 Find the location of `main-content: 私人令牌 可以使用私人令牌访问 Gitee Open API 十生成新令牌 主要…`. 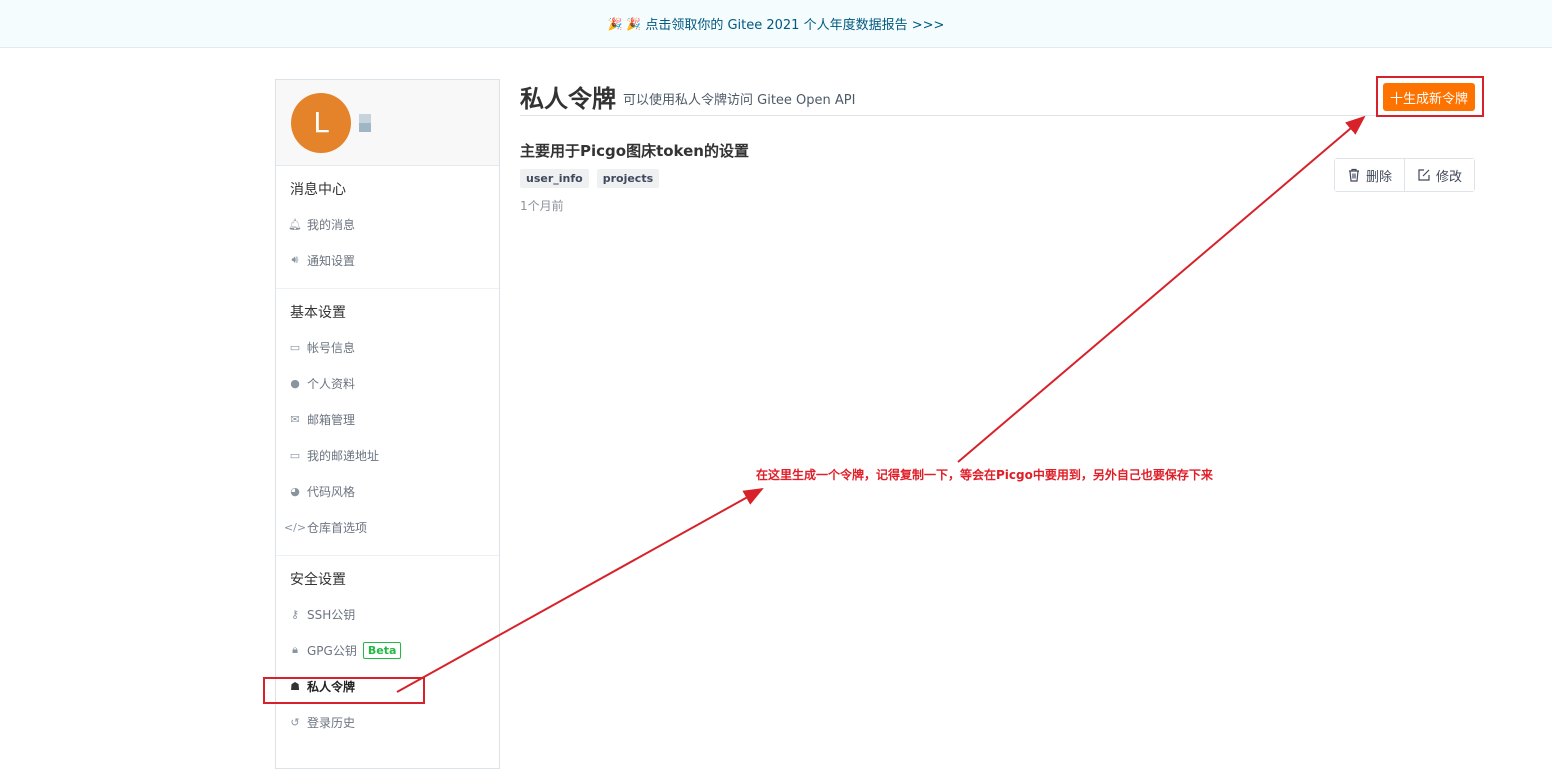

main-content: 私人令牌 可以使用私人令牌访问 Gitee Open API 十生成新令牌 主要… is located at coordinates (997, 146).